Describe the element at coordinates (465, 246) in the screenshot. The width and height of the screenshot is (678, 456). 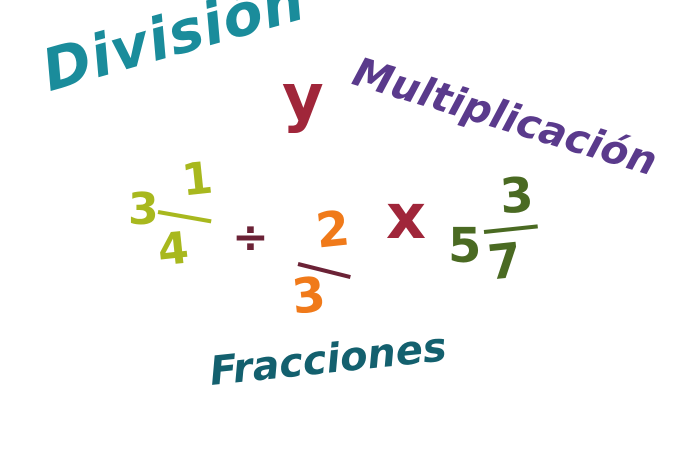
I see `mixed3-whole: 5` at that location.